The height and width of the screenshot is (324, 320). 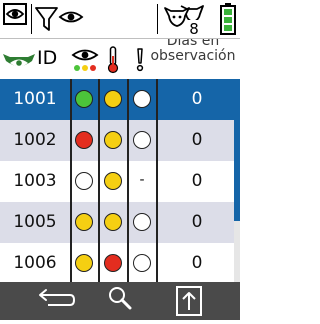 What do you see at coordinates (35, 181) in the screenshot?
I see `animal-id: 1003` at bounding box center [35, 181].